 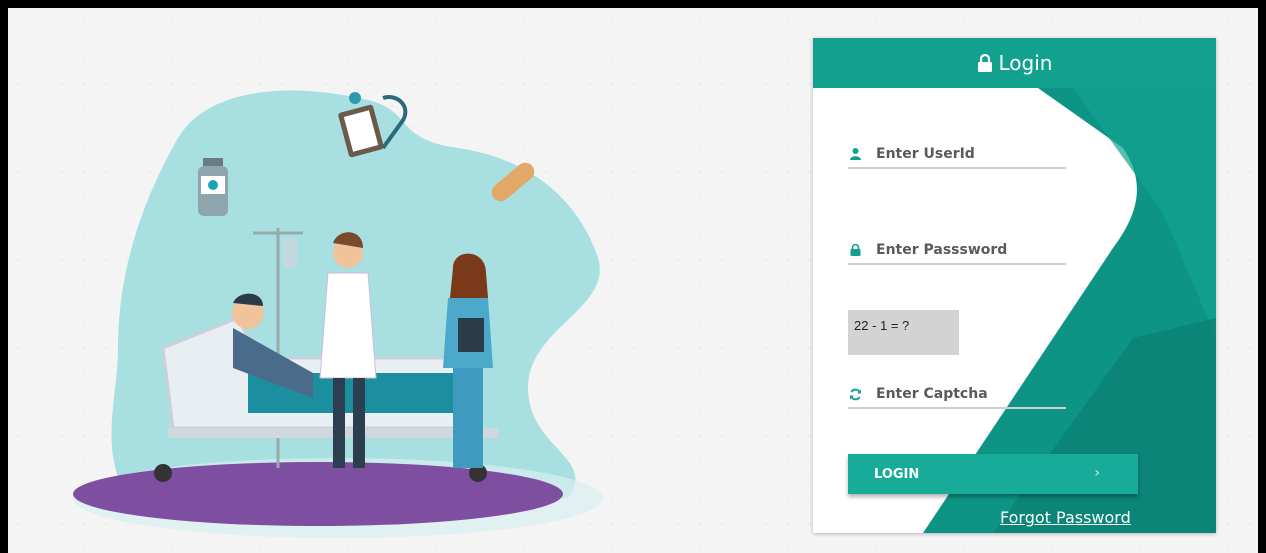 I want to click on userid-input, so click(x=963, y=154).